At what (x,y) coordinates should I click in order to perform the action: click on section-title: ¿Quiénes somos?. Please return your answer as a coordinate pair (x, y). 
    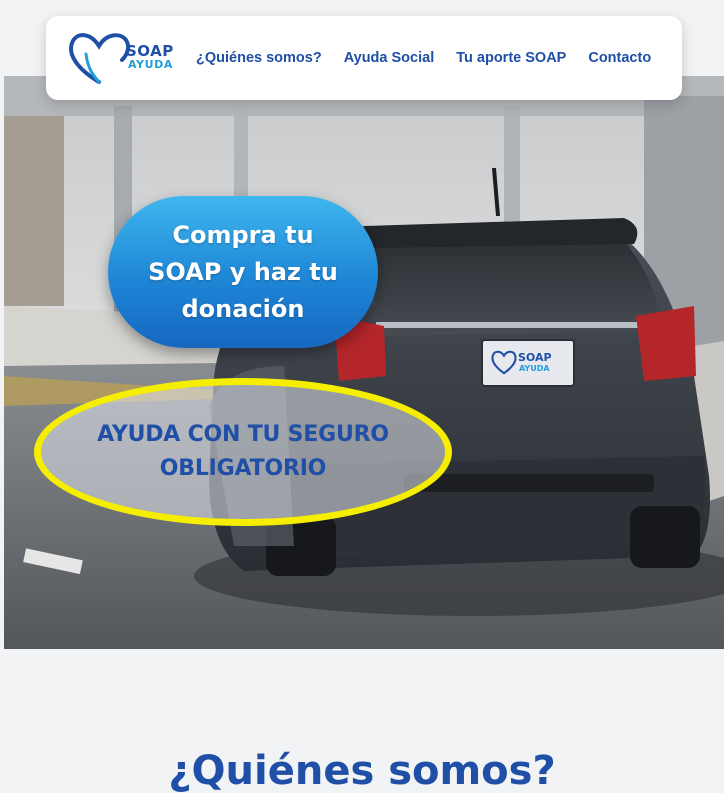
    Looking at the image, I should click on (362, 770).